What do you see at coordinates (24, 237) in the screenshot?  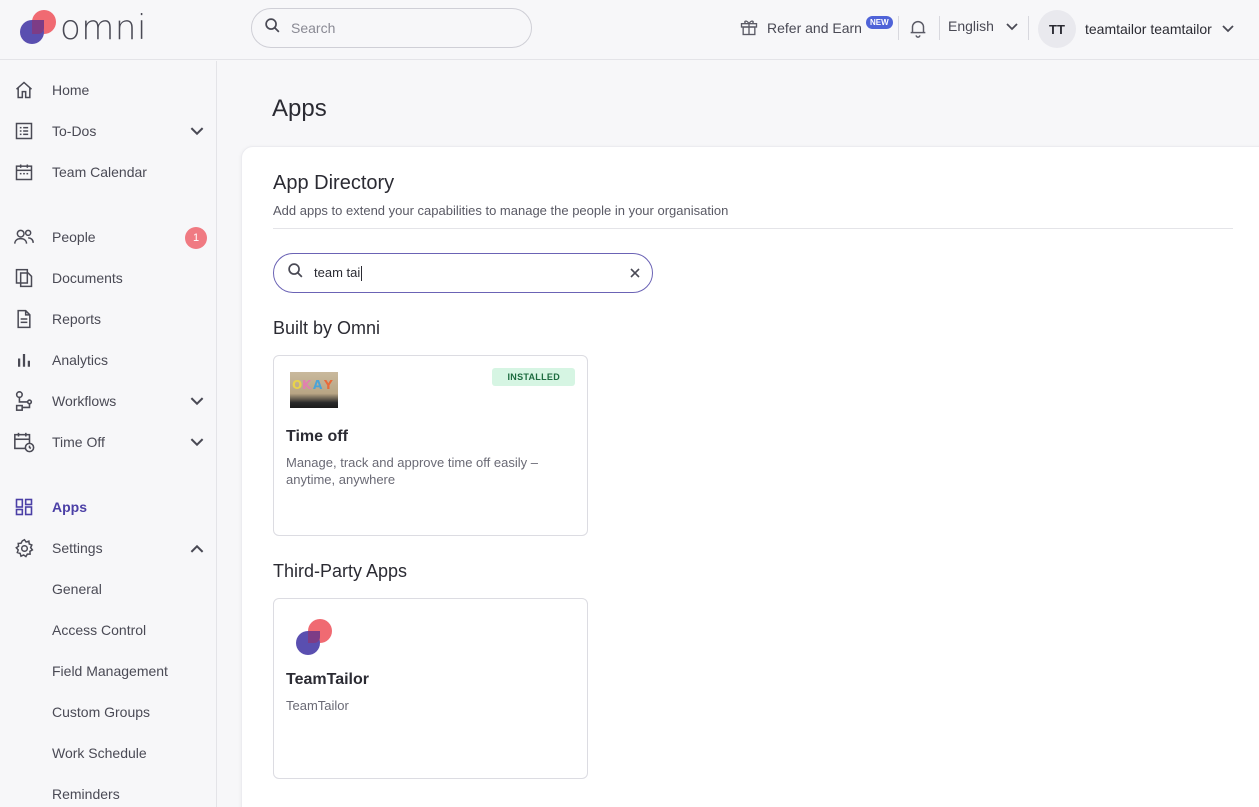 I see `people-icon` at bounding box center [24, 237].